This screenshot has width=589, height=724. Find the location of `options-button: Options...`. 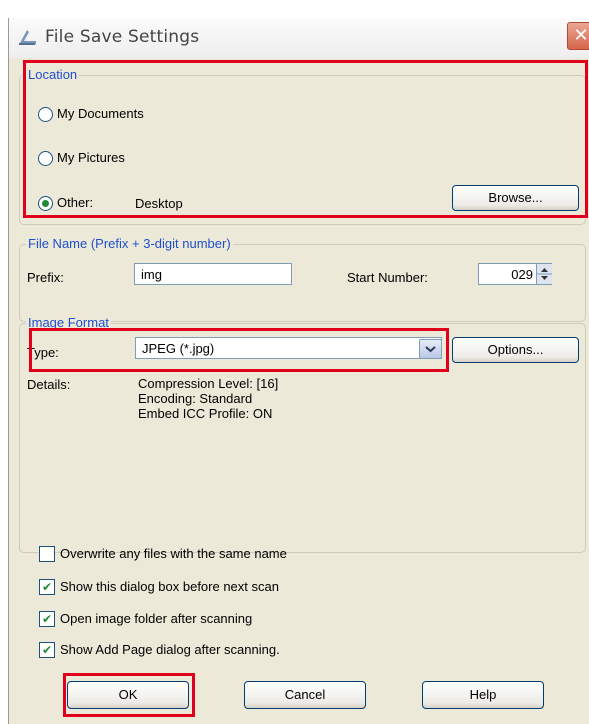

options-button: Options... is located at coordinates (515, 350).